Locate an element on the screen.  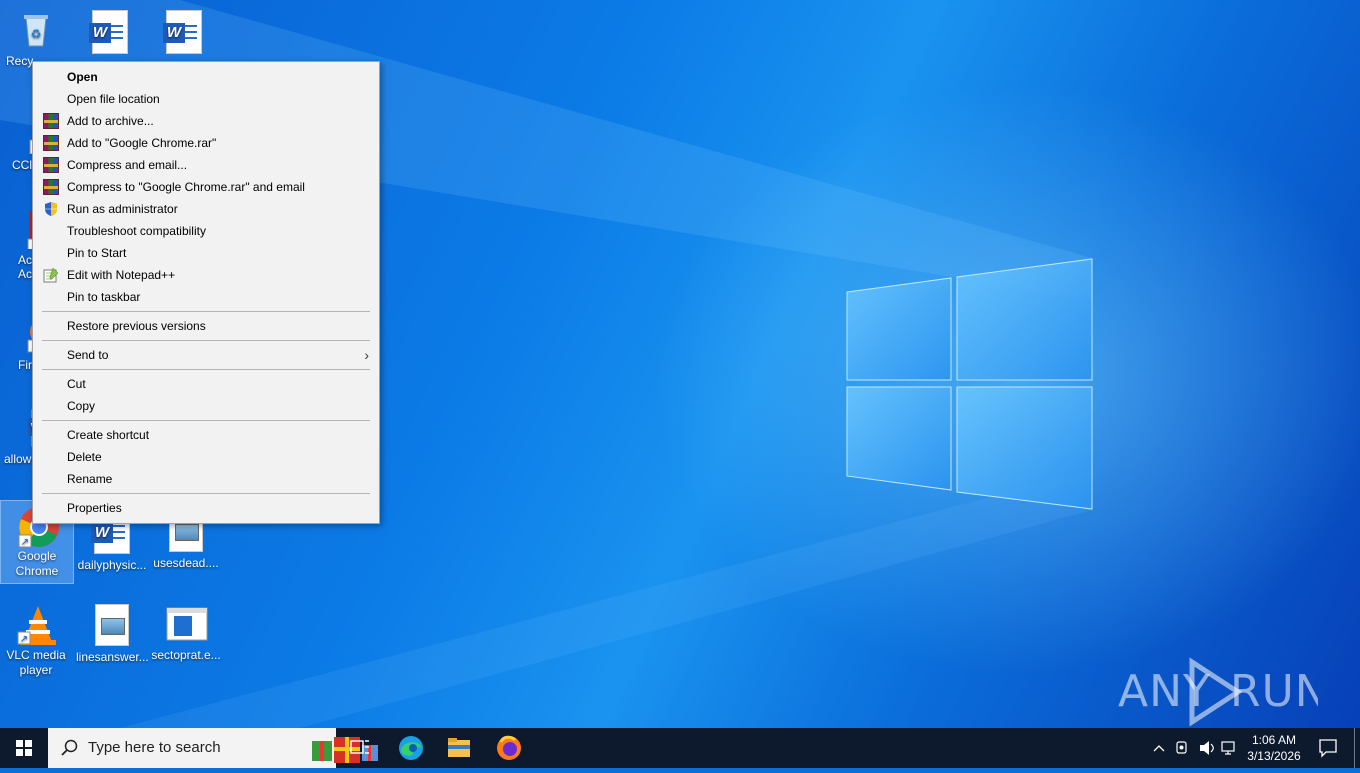
task-view-button is located at coordinates (360, 748).